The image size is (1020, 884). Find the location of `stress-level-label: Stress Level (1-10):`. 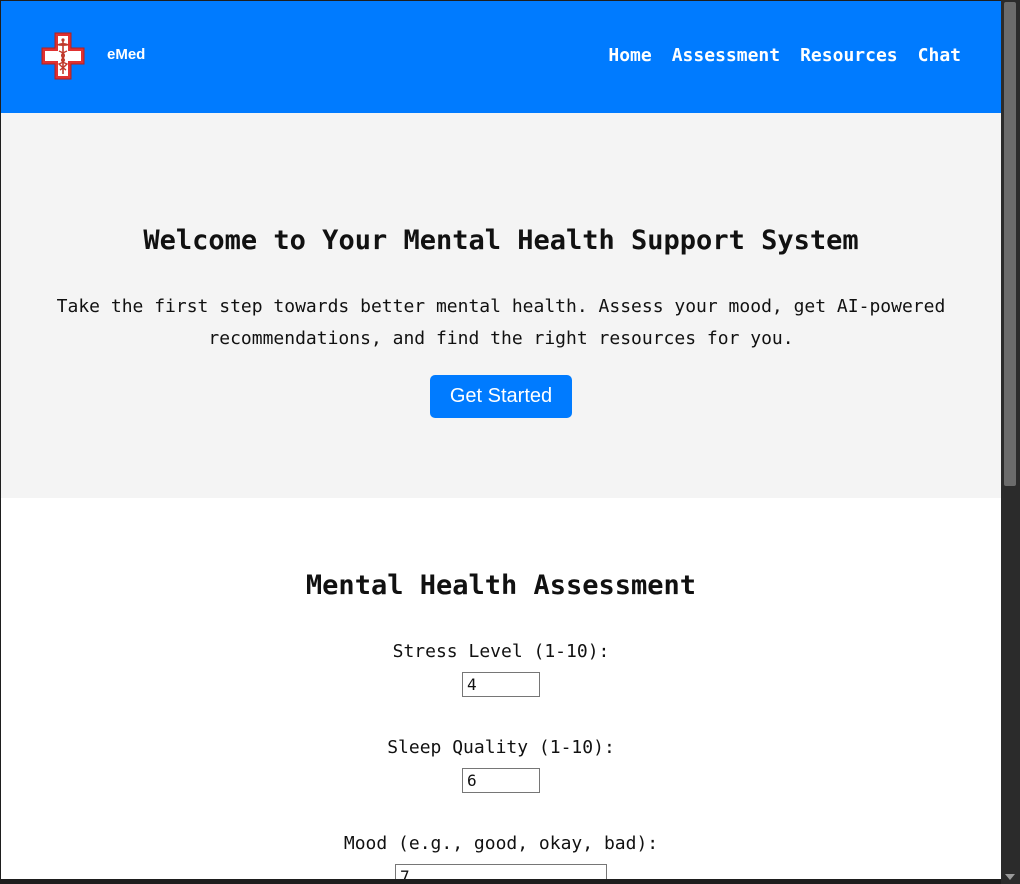

stress-level-label: Stress Level (1-10): is located at coordinates (501, 651).